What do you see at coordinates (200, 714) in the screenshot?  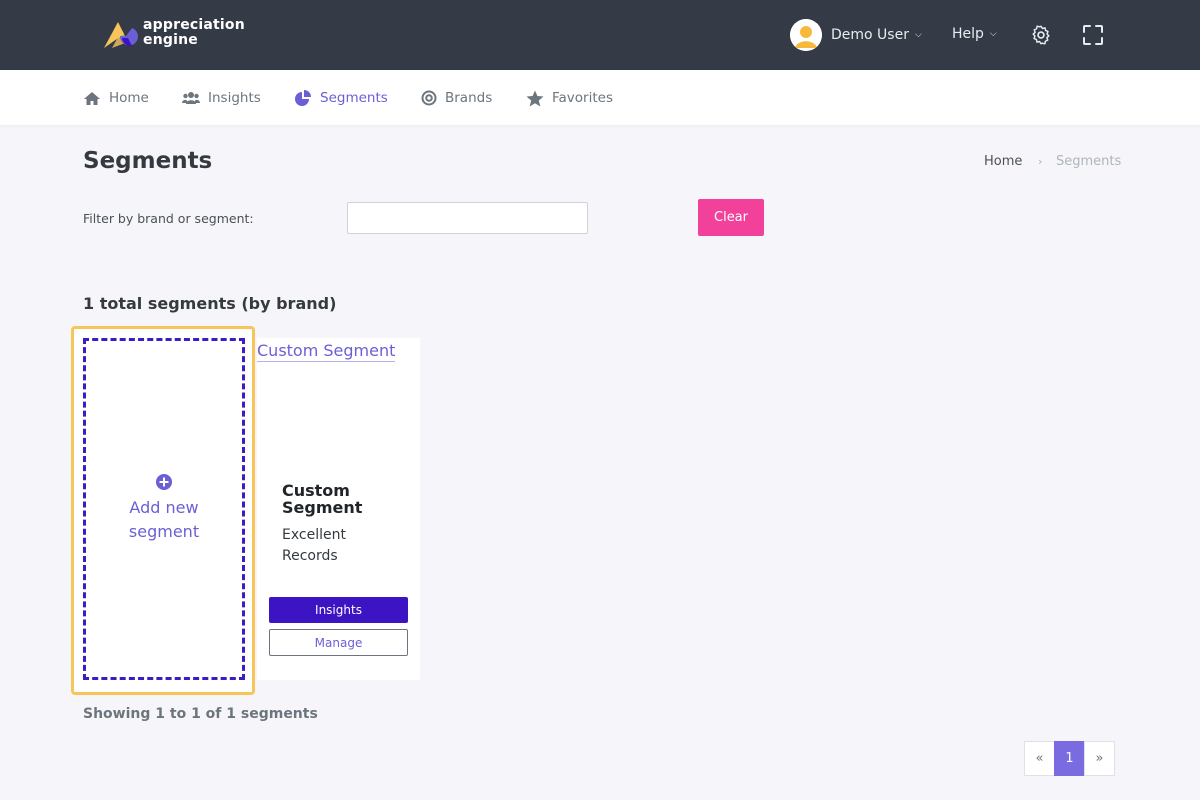 I see `showing-count: Showing 1 to 1 of 1 segments` at bounding box center [200, 714].